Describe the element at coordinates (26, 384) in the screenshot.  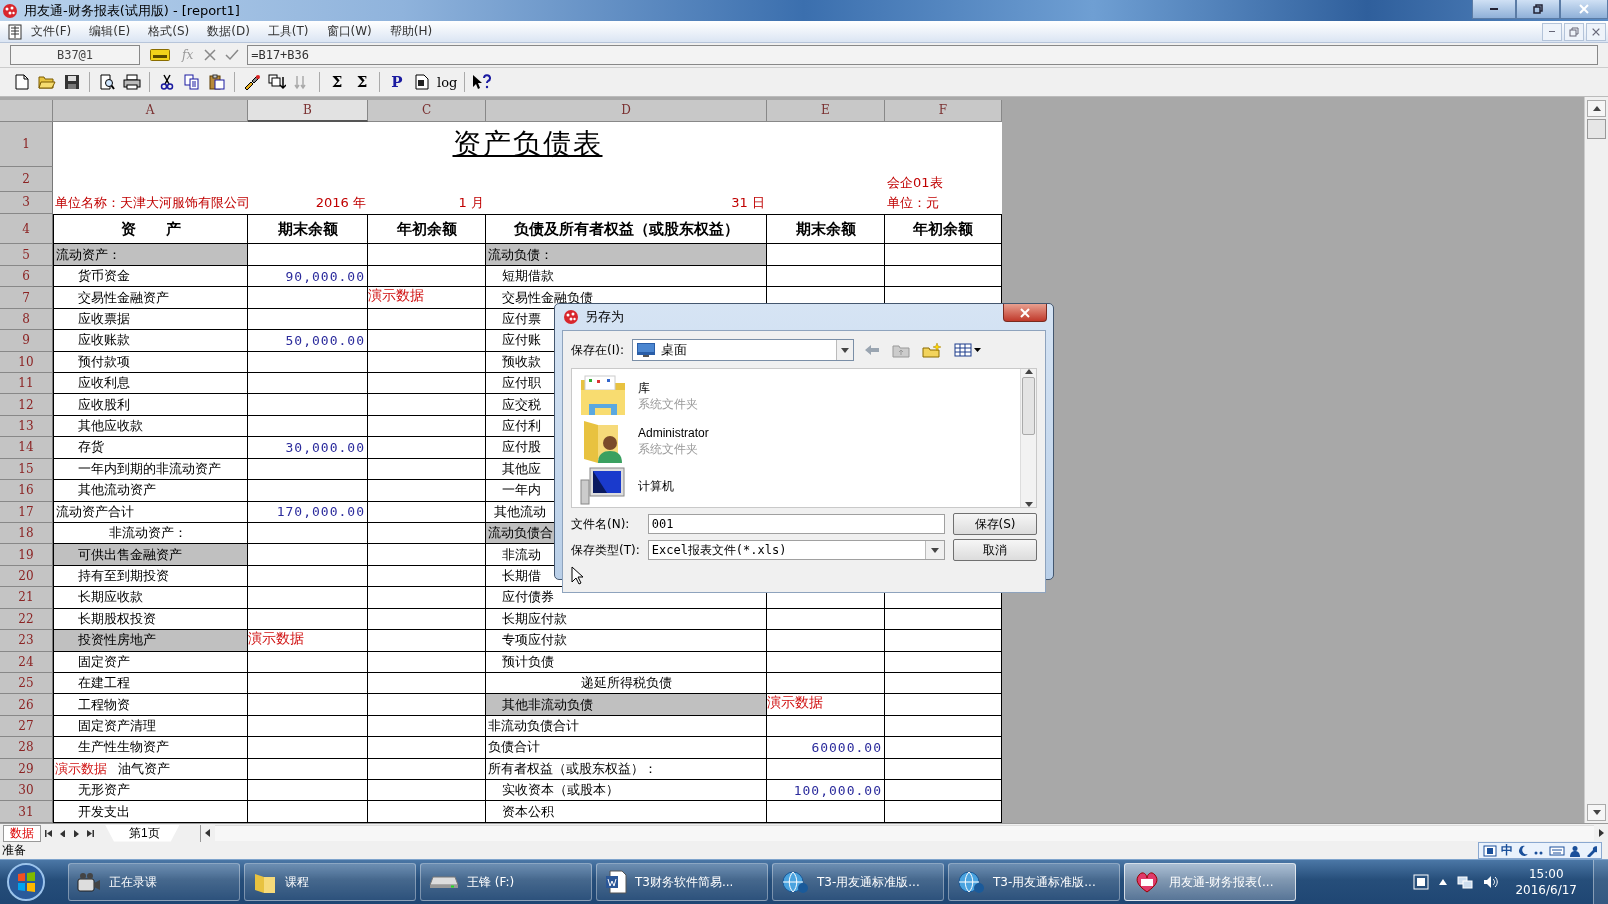
I see `row-header: 11` at that location.